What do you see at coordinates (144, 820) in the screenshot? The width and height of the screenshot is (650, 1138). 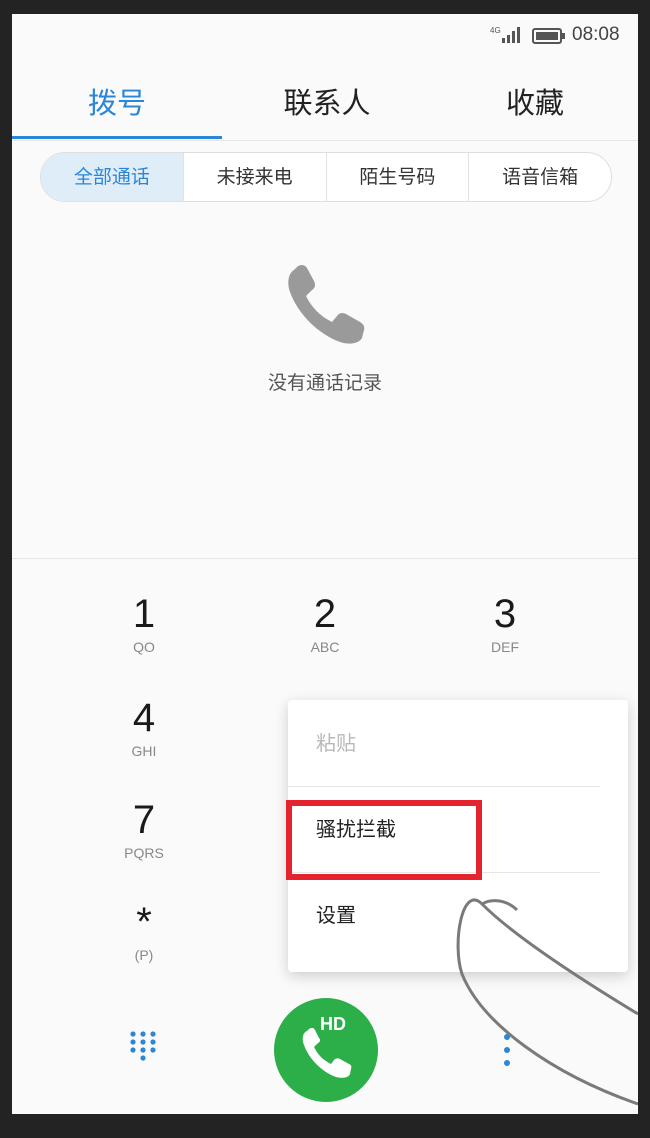 I see `key-digit: 7` at bounding box center [144, 820].